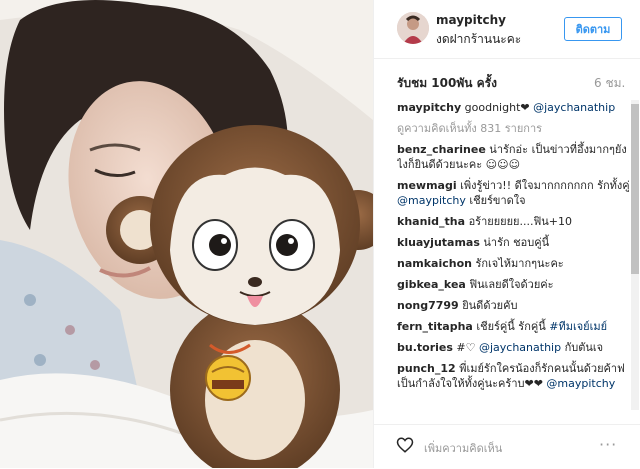 The width and height of the screenshot is (640, 469). I want to click on comment-text: ฟินเลยดีใจด้วยค่ะ, so click(511, 284).